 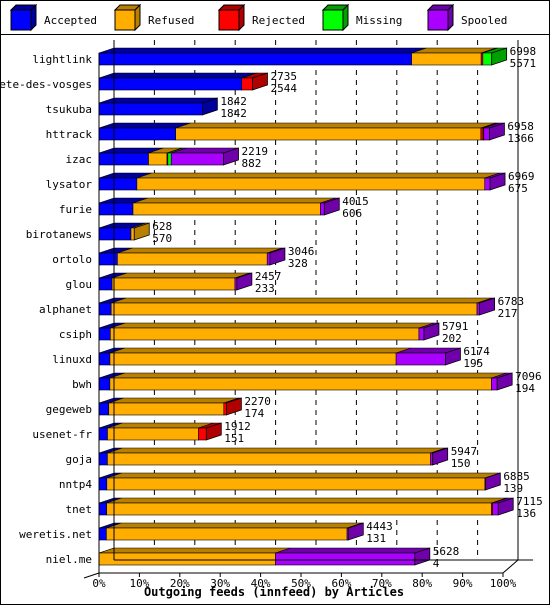 I want to click on category-label: birotanews, so click(x=59, y=234).